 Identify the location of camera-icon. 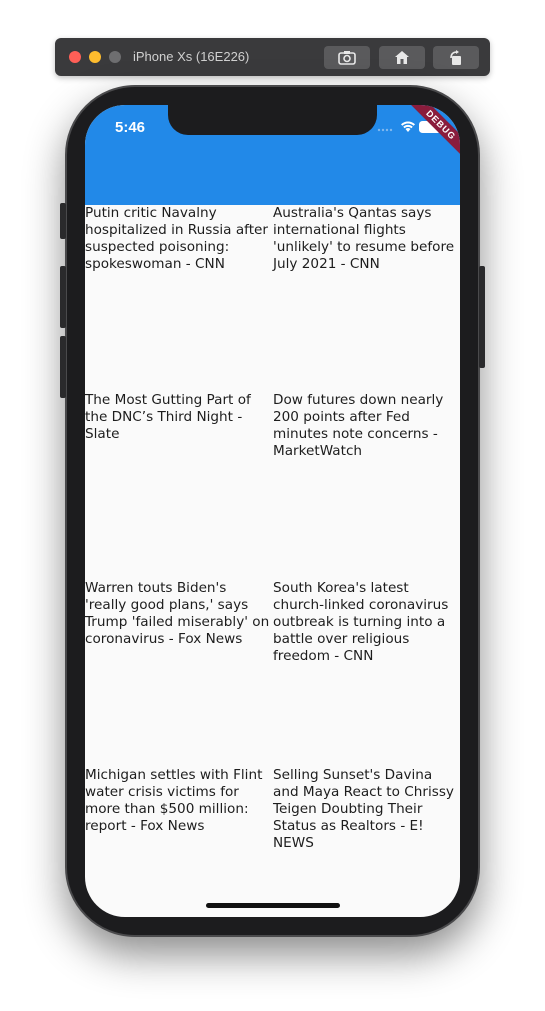
(347, 58).